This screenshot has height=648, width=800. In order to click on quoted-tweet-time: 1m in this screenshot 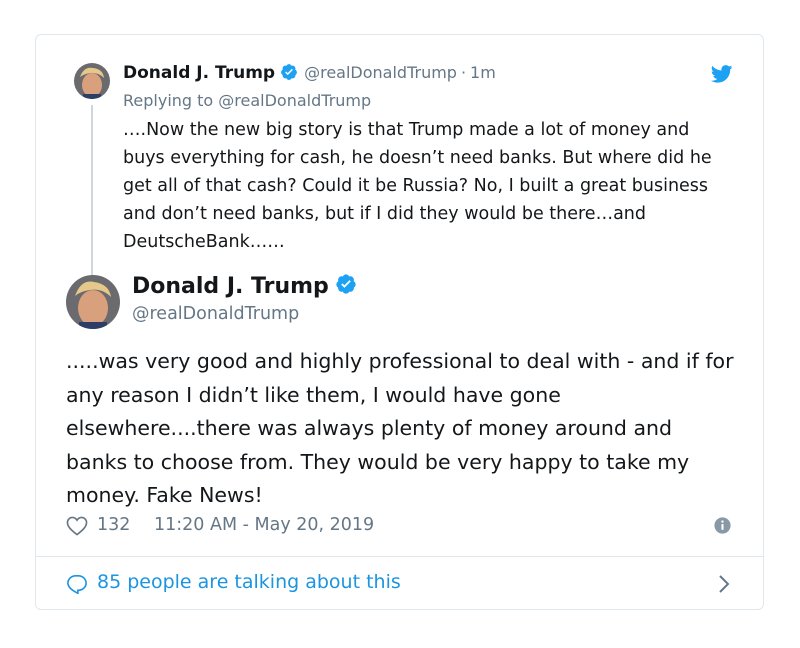, I will do `click(483, 72)`.